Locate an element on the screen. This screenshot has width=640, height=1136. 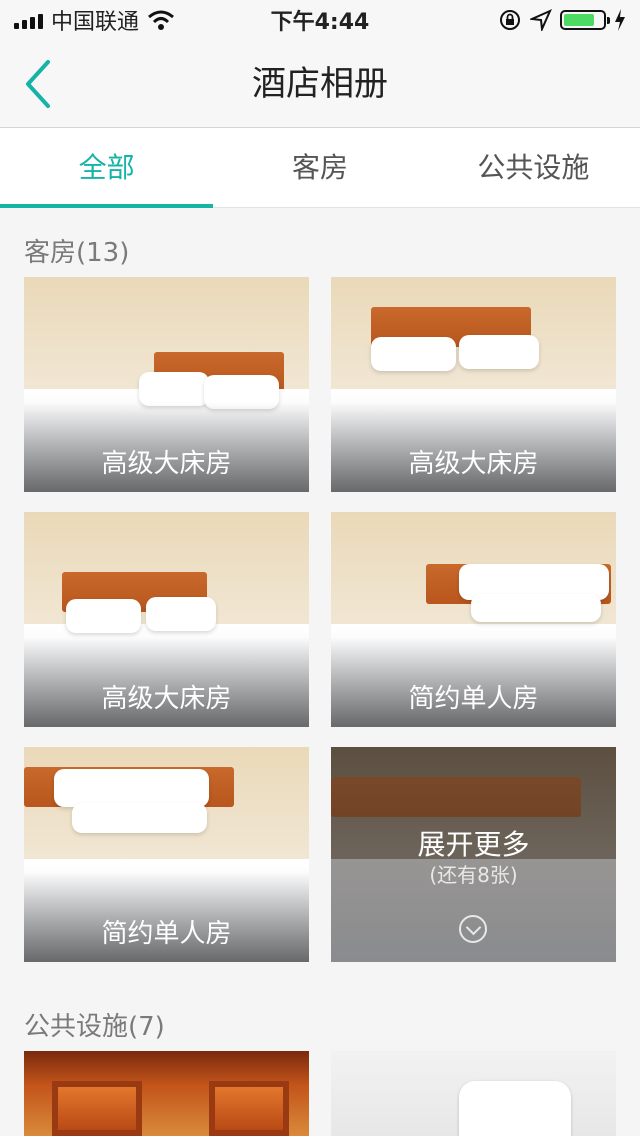
navigation-bar: 酒店相册 is located at coordinates (320, 84).